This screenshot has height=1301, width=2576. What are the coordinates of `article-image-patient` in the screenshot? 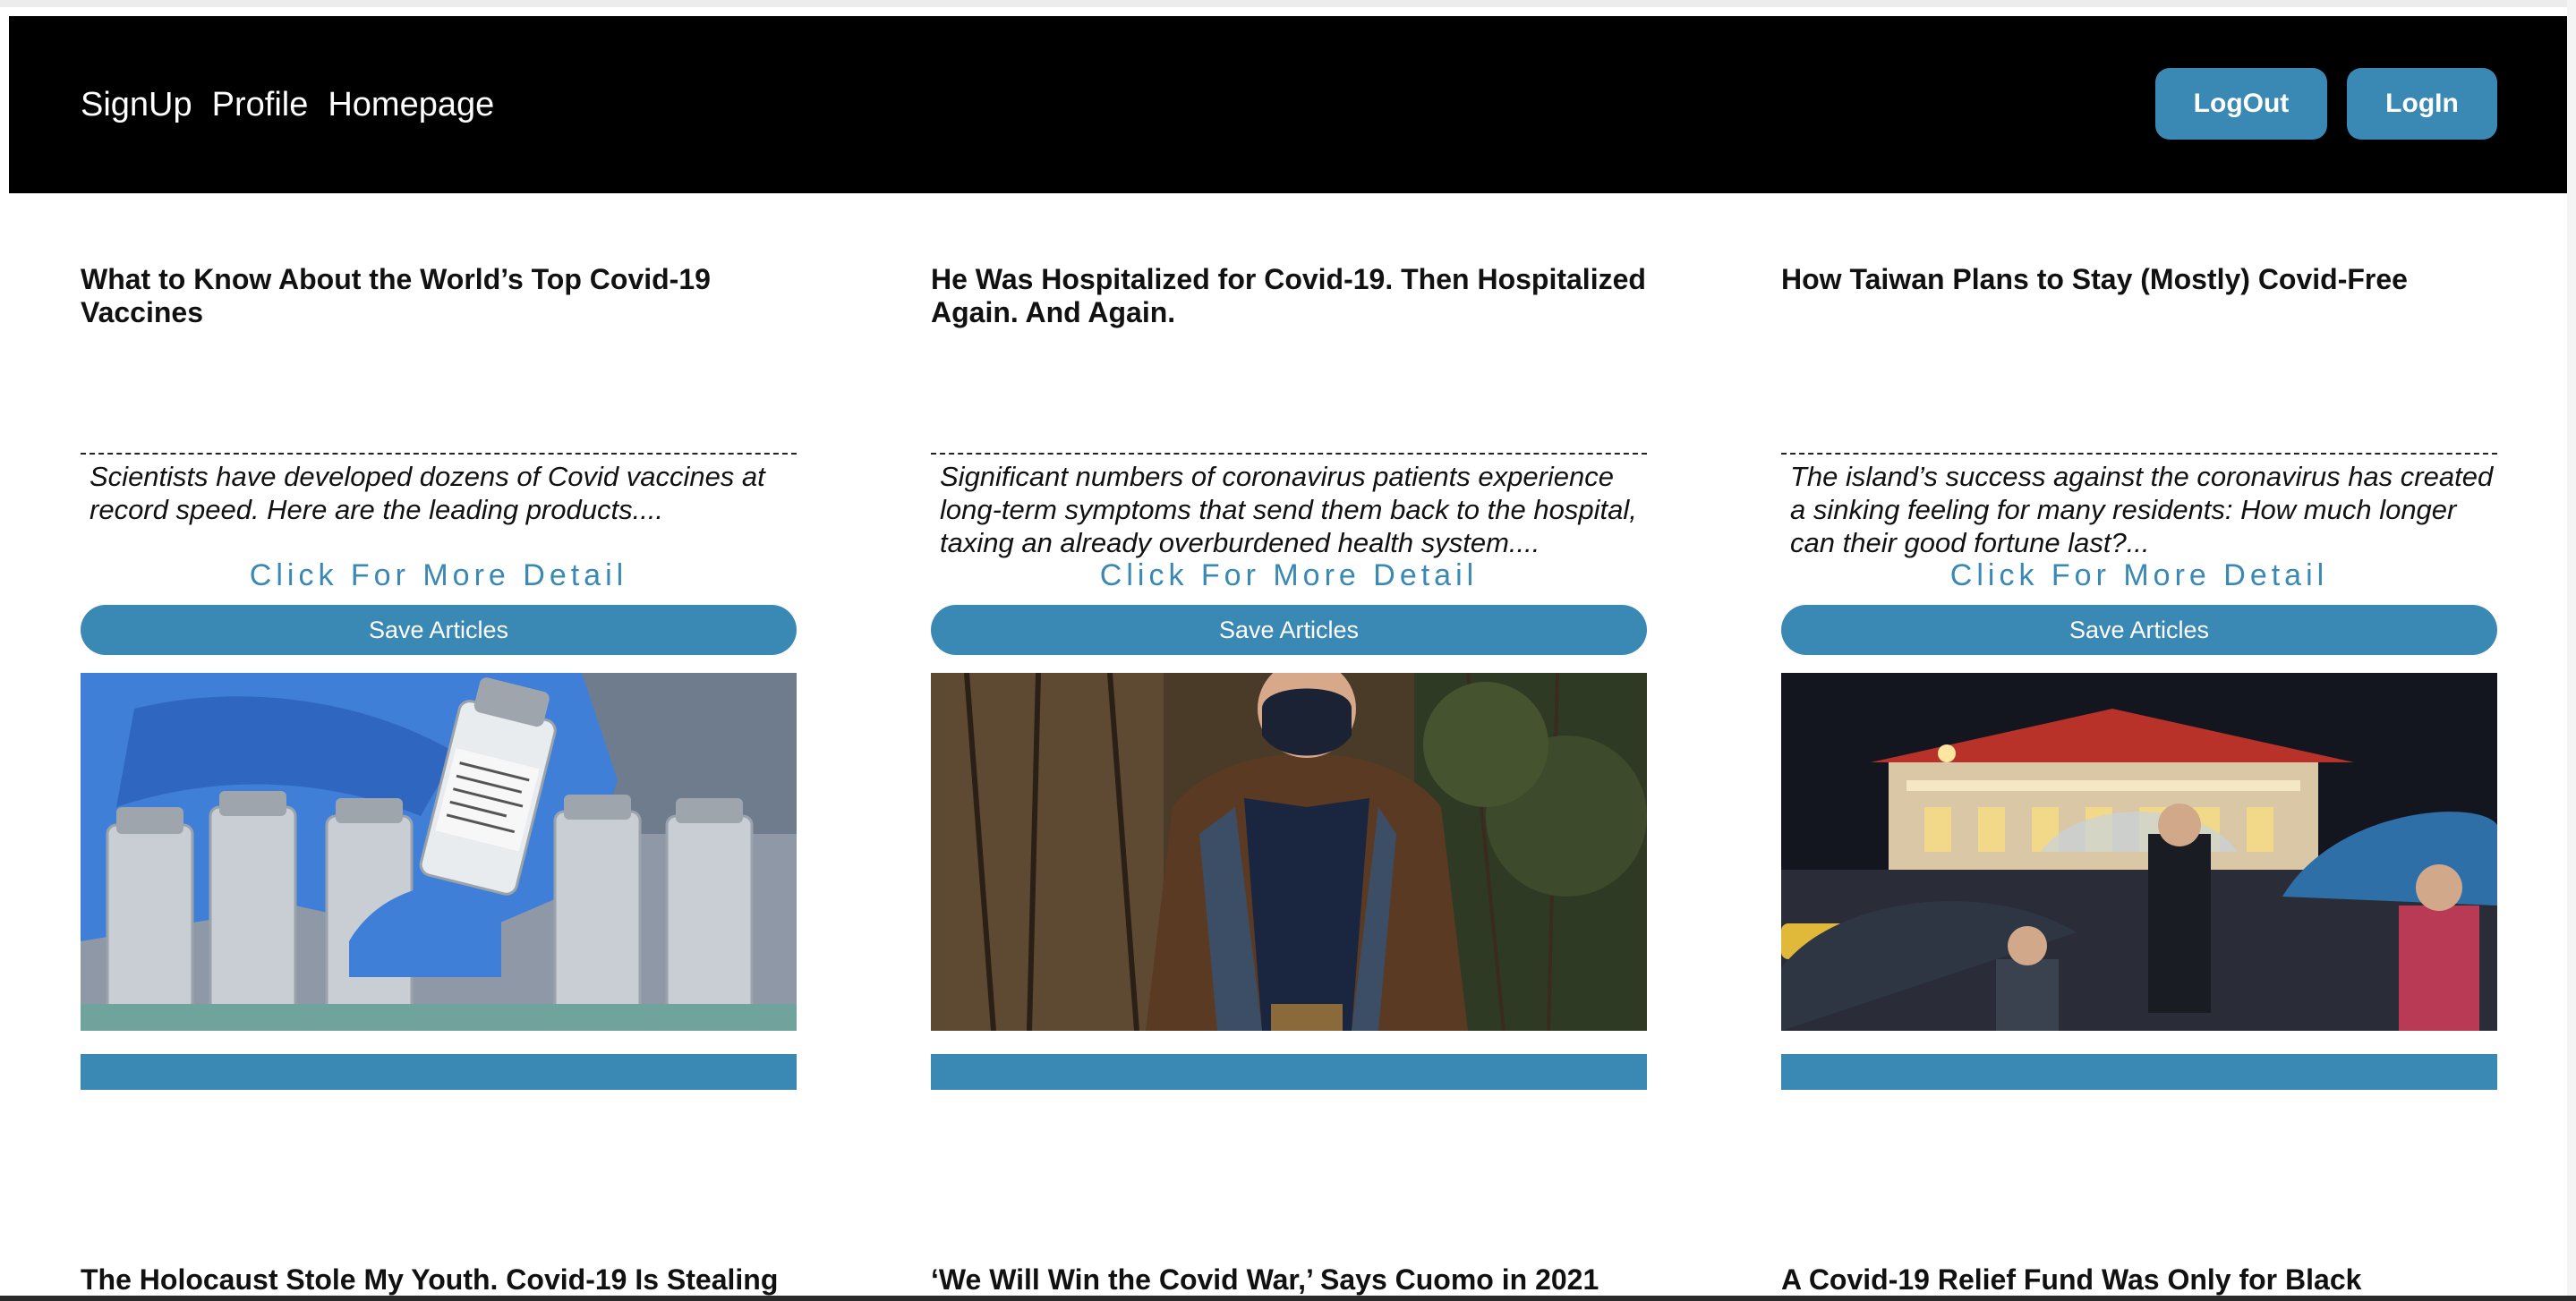 It's located at (1289, 852).